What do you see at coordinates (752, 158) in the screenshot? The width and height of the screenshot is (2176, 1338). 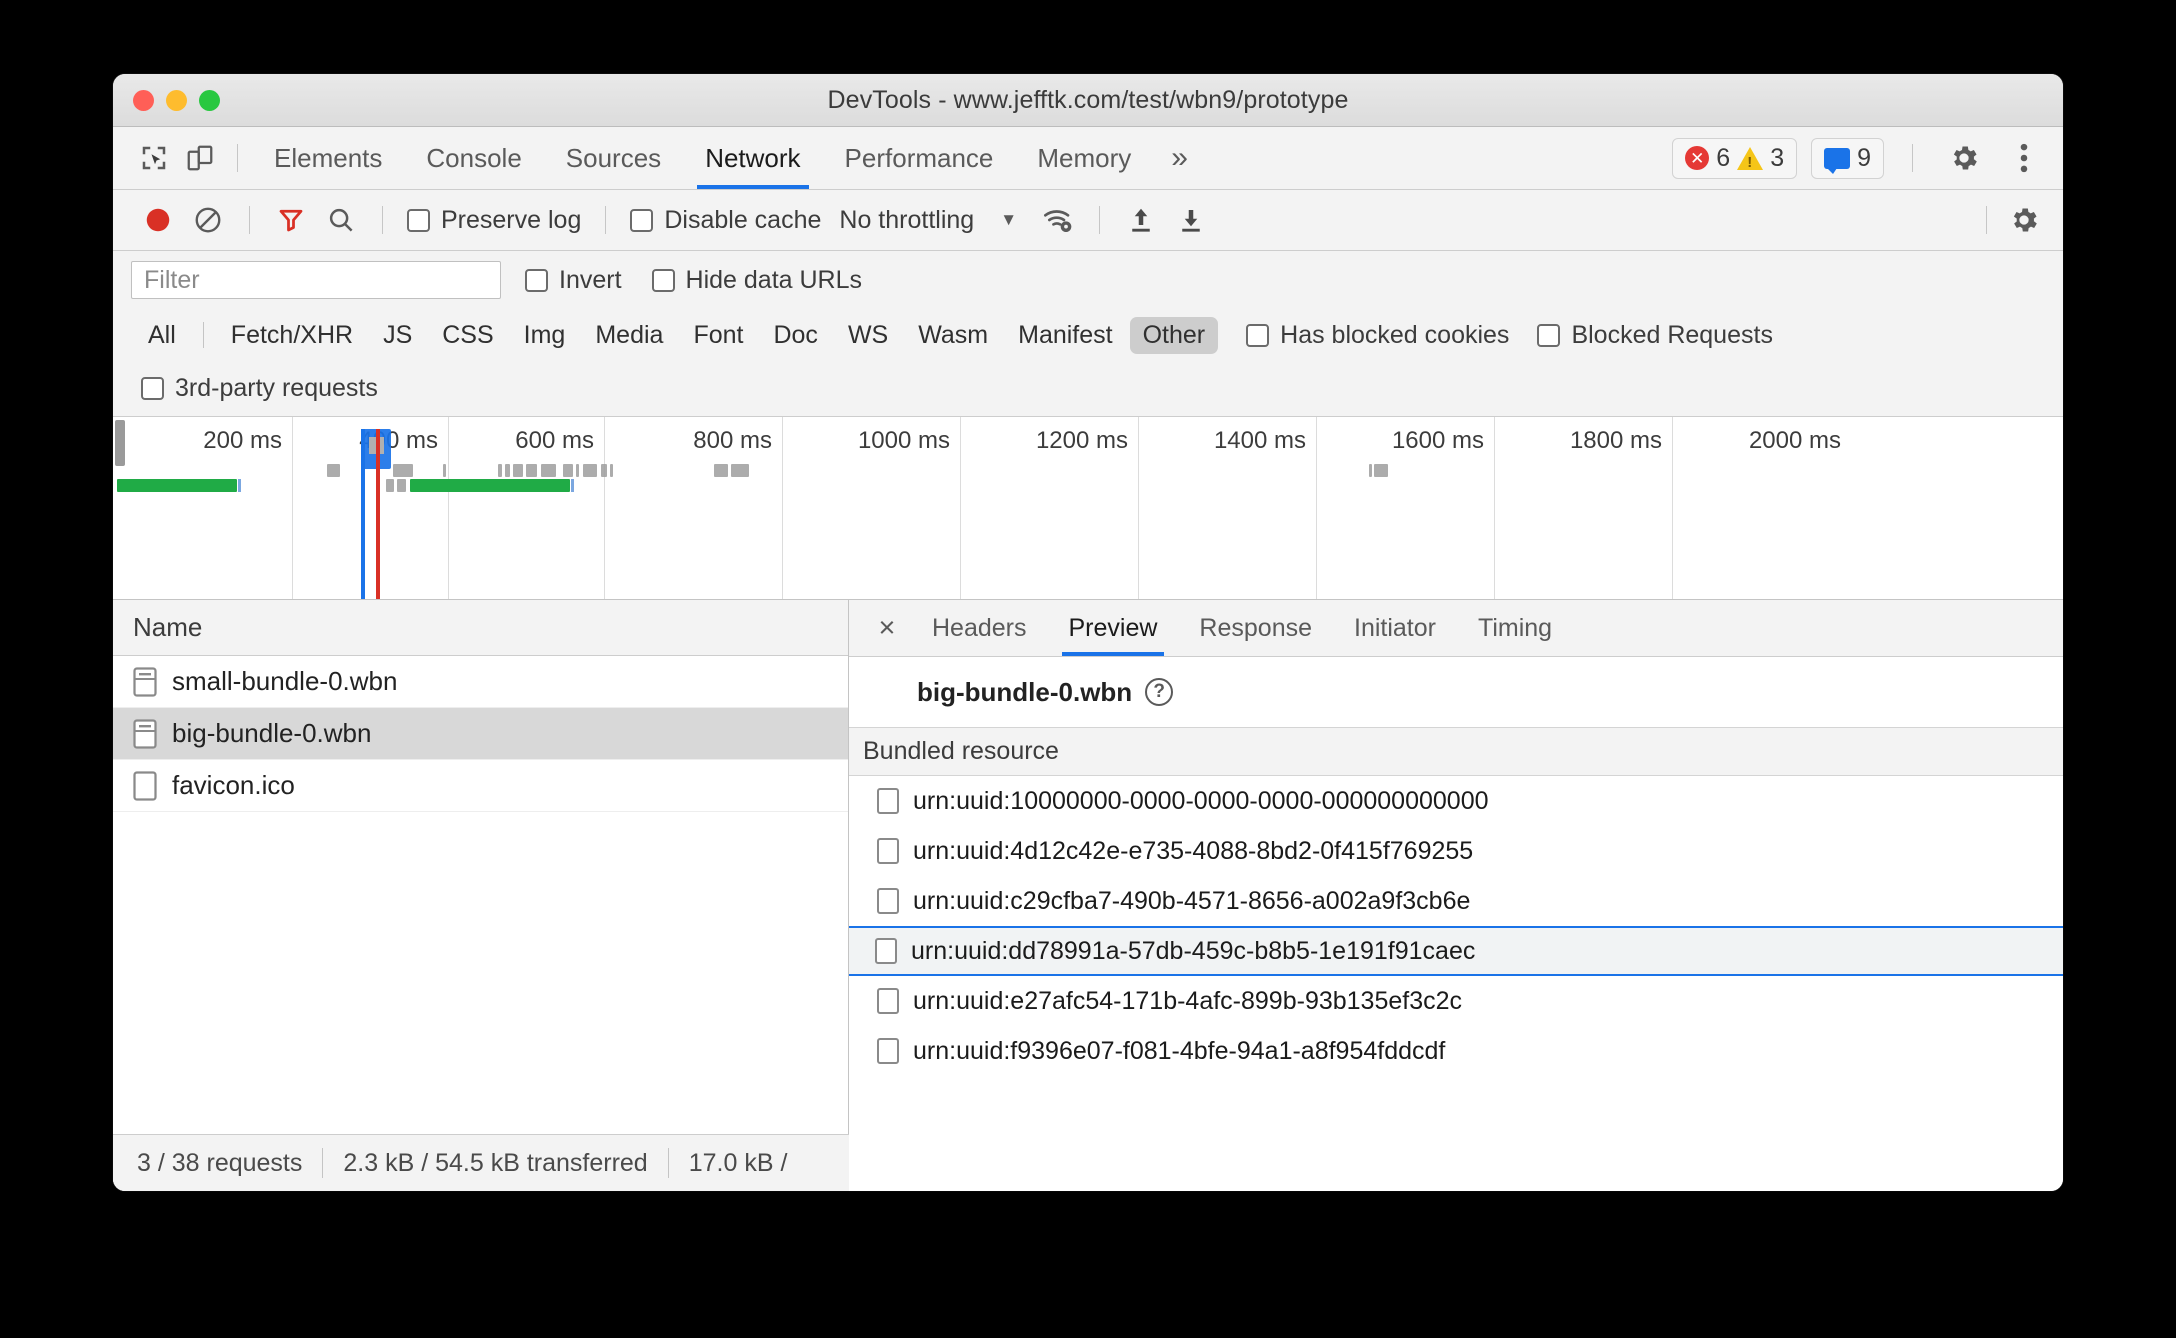 I see `tab-network: Network` at bounding box center [752, 158].